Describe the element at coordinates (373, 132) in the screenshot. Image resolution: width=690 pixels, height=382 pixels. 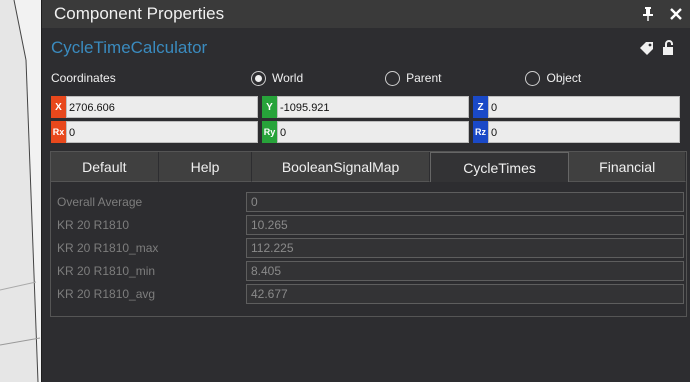
I see `ry-input: 0` at that location.